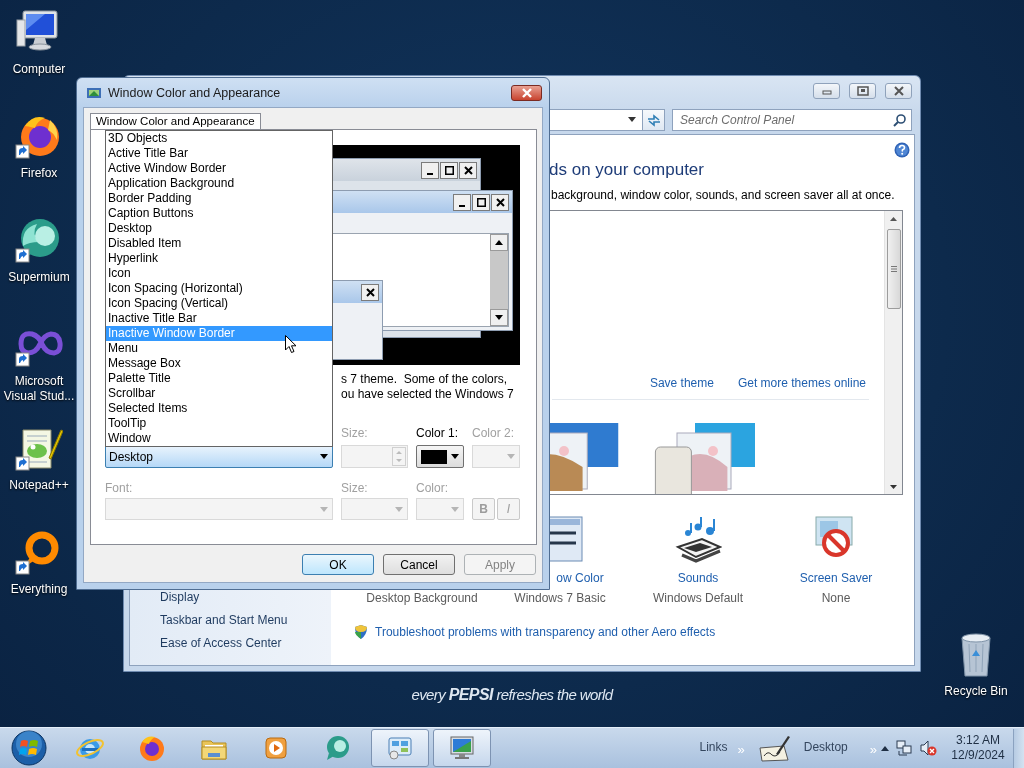 The height and width of the screenshot is (768, 1024). What do you see at coordinates (219, 408) in the screenshot?
I see `list-option: Selected Items` at bounding box center [219, 408].